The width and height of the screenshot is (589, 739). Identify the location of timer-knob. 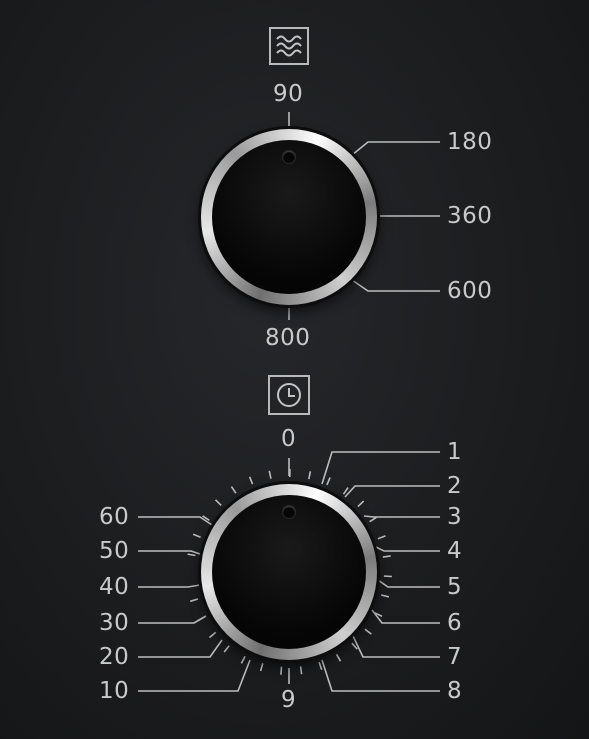
(289, 572).